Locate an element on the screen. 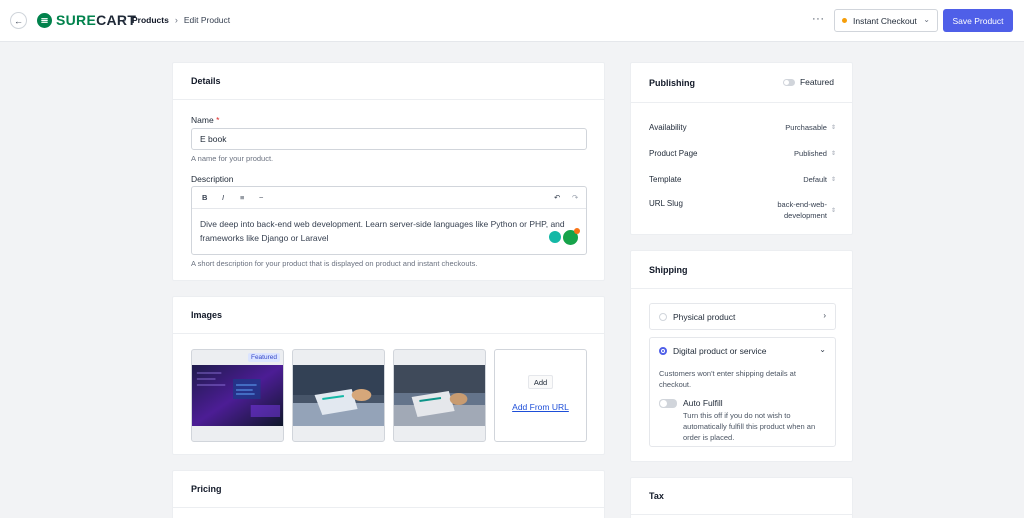 The width and height of the screenshot is (1024, 518). name-input: E book is located at coordinates (389, 139).